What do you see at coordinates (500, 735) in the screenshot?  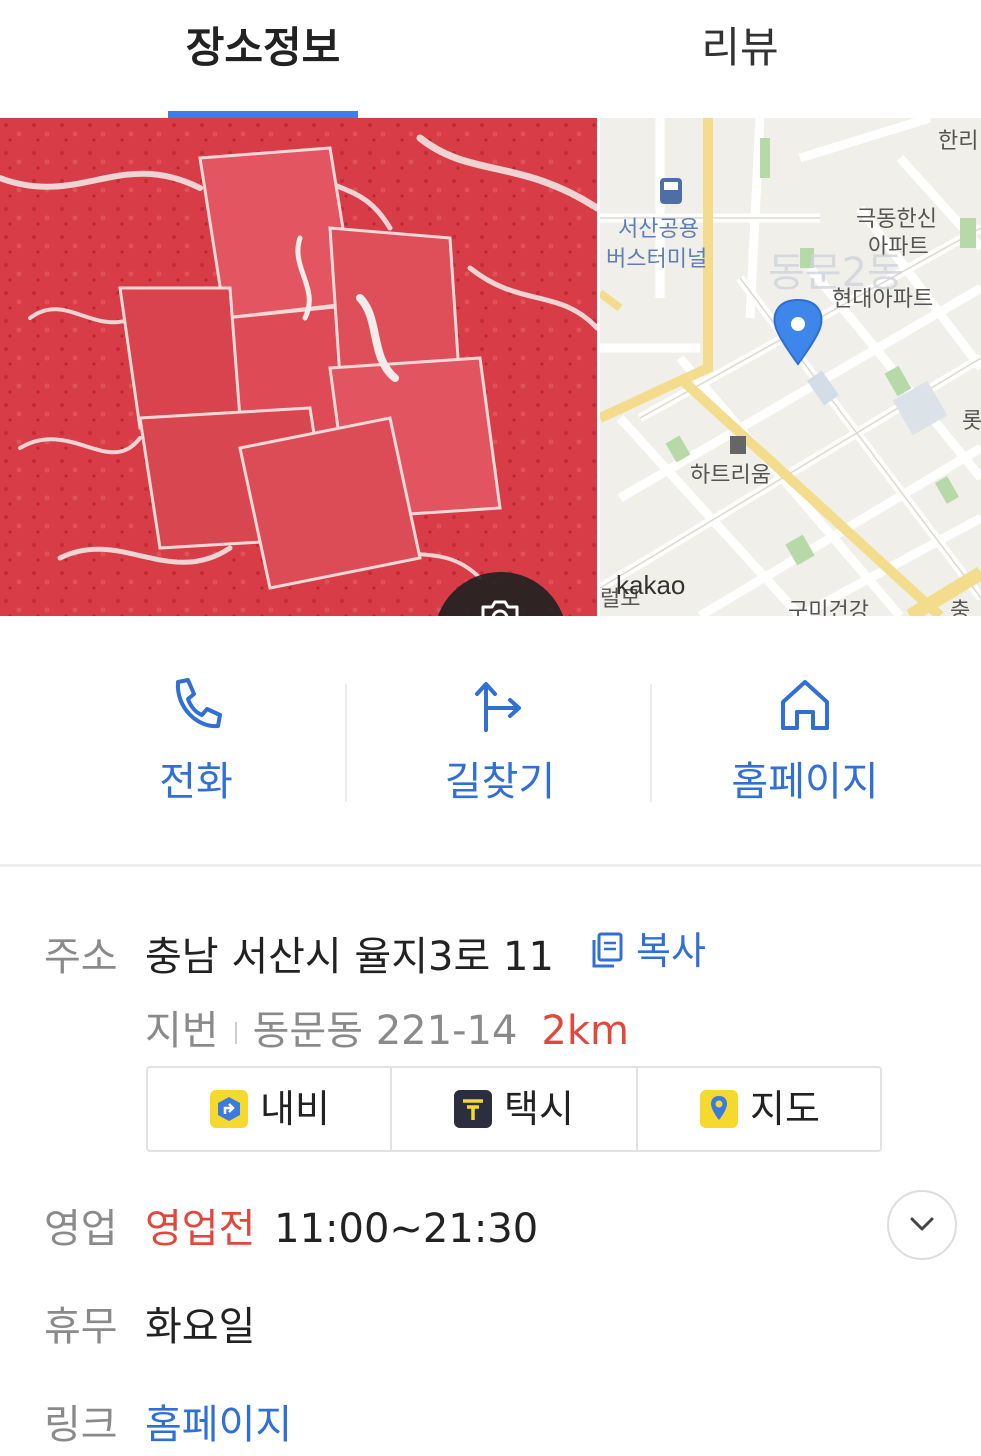 I see `directions-button: 길찾기` at bounding box center [500, 735].